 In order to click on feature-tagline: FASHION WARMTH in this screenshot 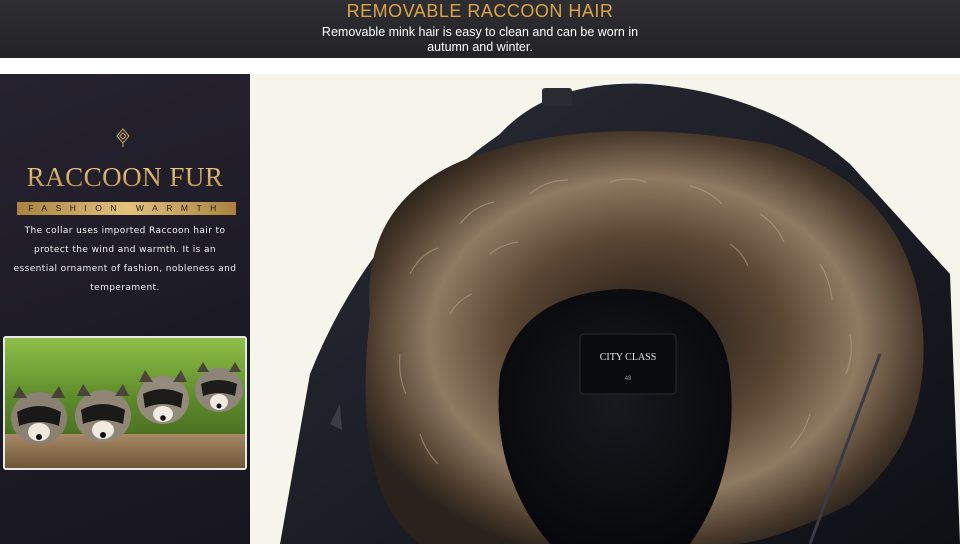, I will do `click(126, 208)`.